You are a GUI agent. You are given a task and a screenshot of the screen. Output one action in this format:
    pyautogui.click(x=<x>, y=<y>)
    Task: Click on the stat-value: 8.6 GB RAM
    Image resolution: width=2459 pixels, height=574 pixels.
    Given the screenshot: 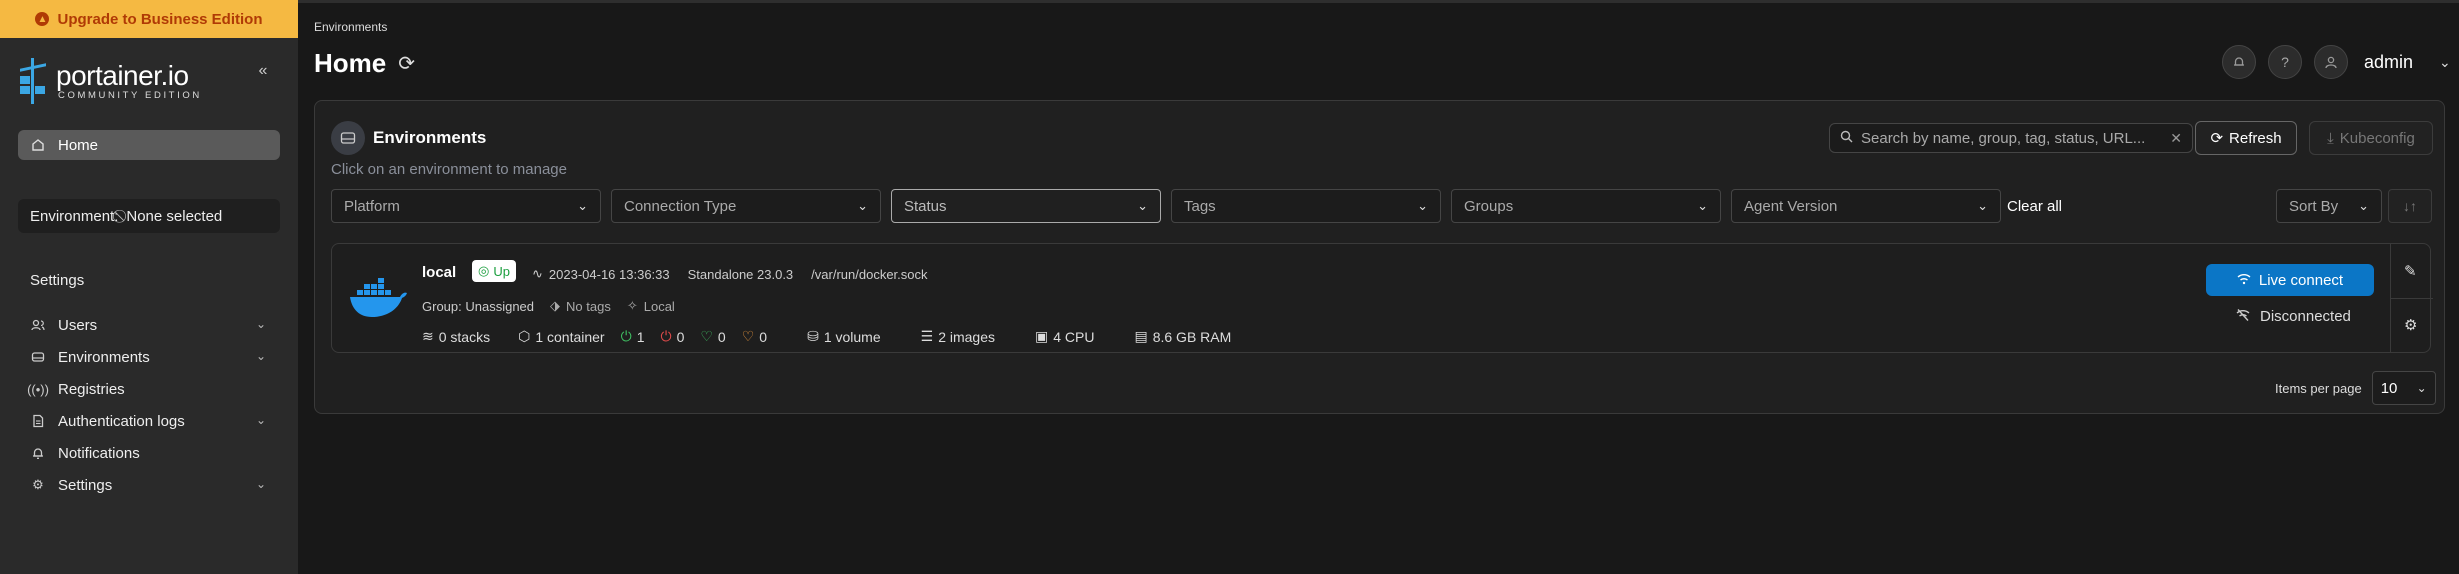 What is the action you would take?
    pyautogui.click(x=1192, y=336)
    